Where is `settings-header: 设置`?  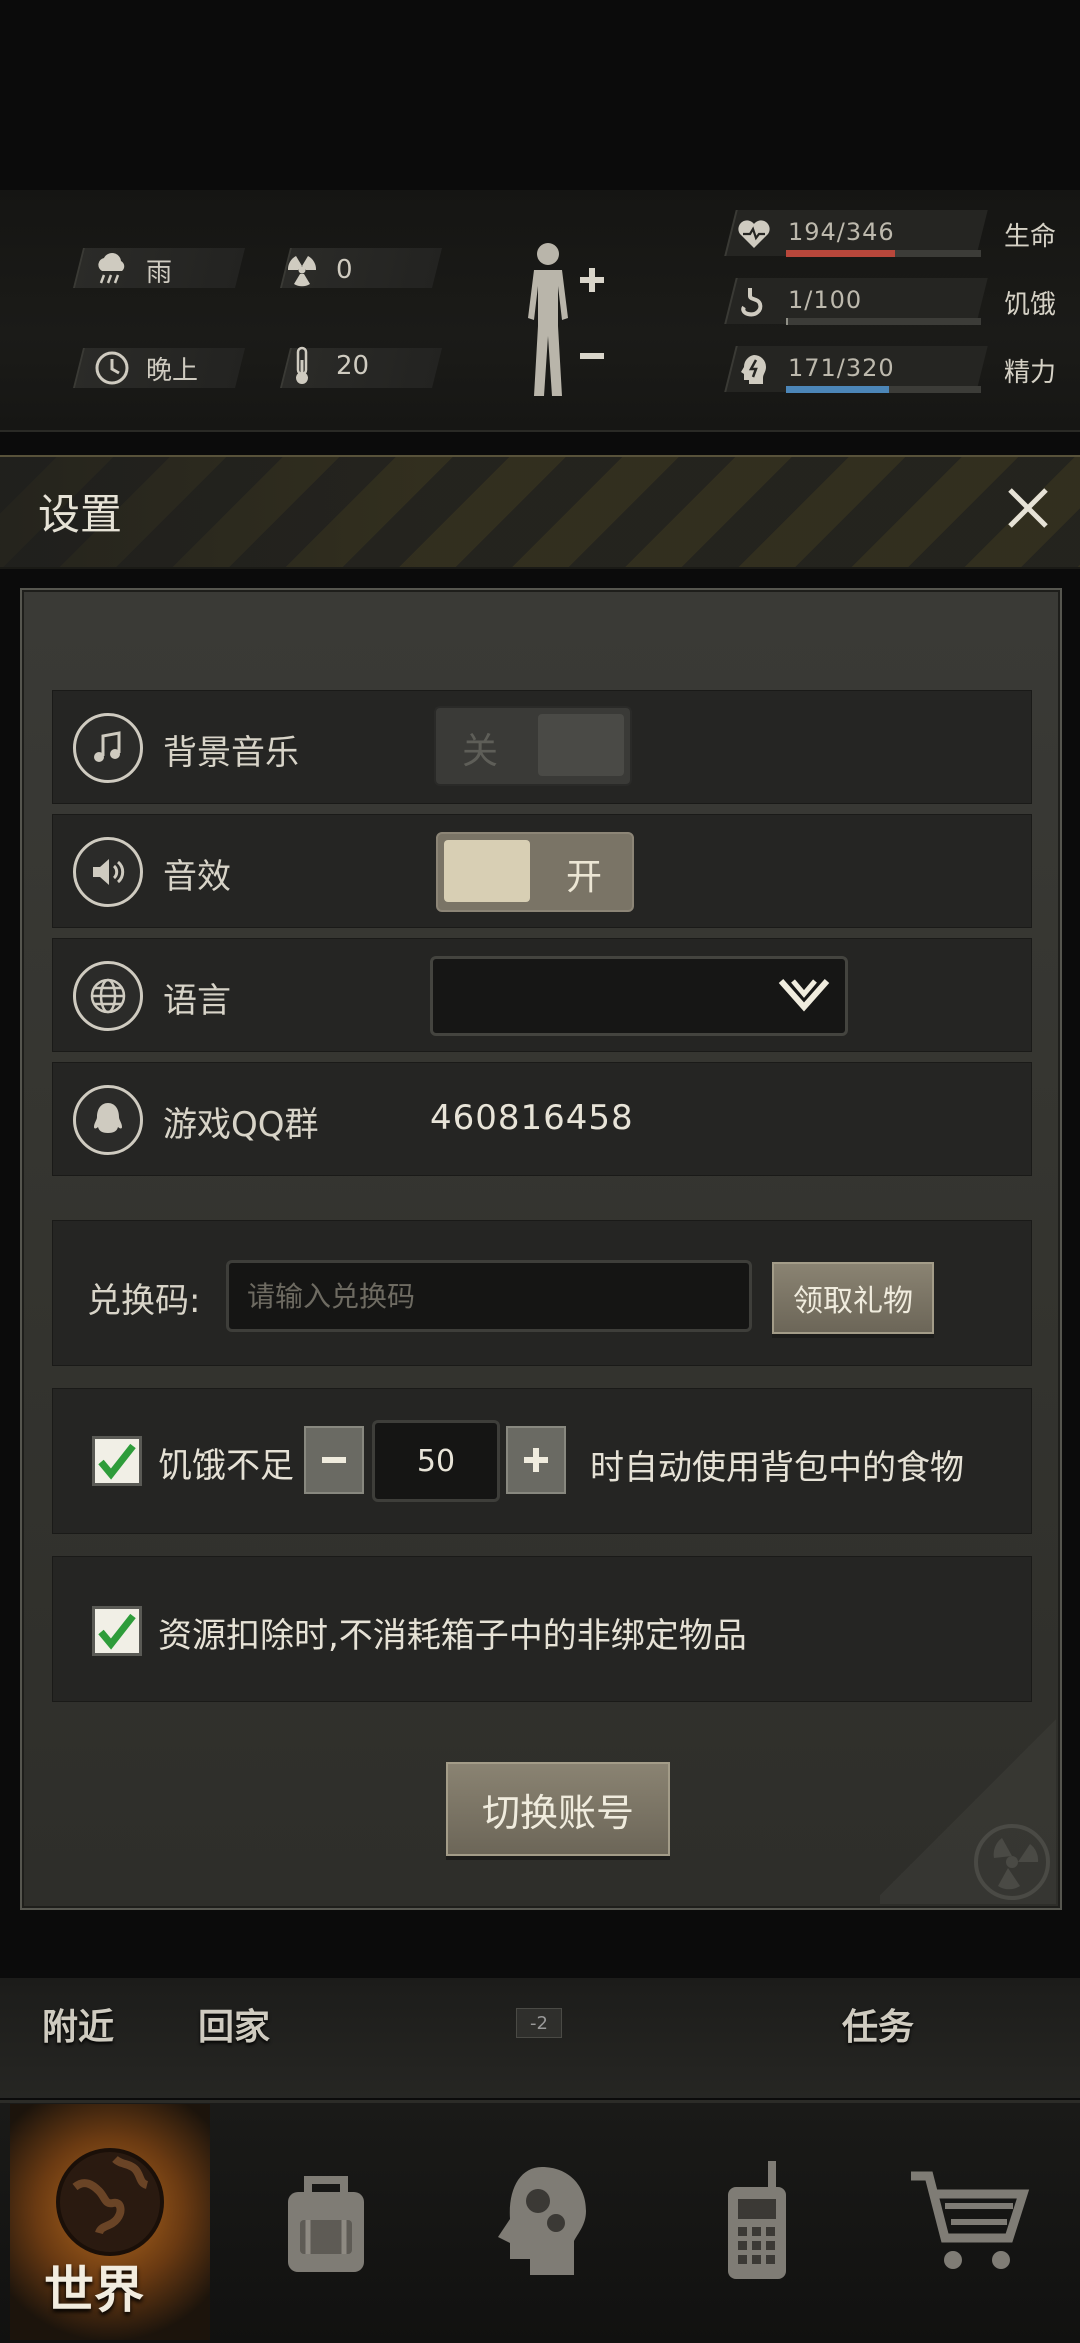 settings-header: 设置 is located at coordinates (540, 512).